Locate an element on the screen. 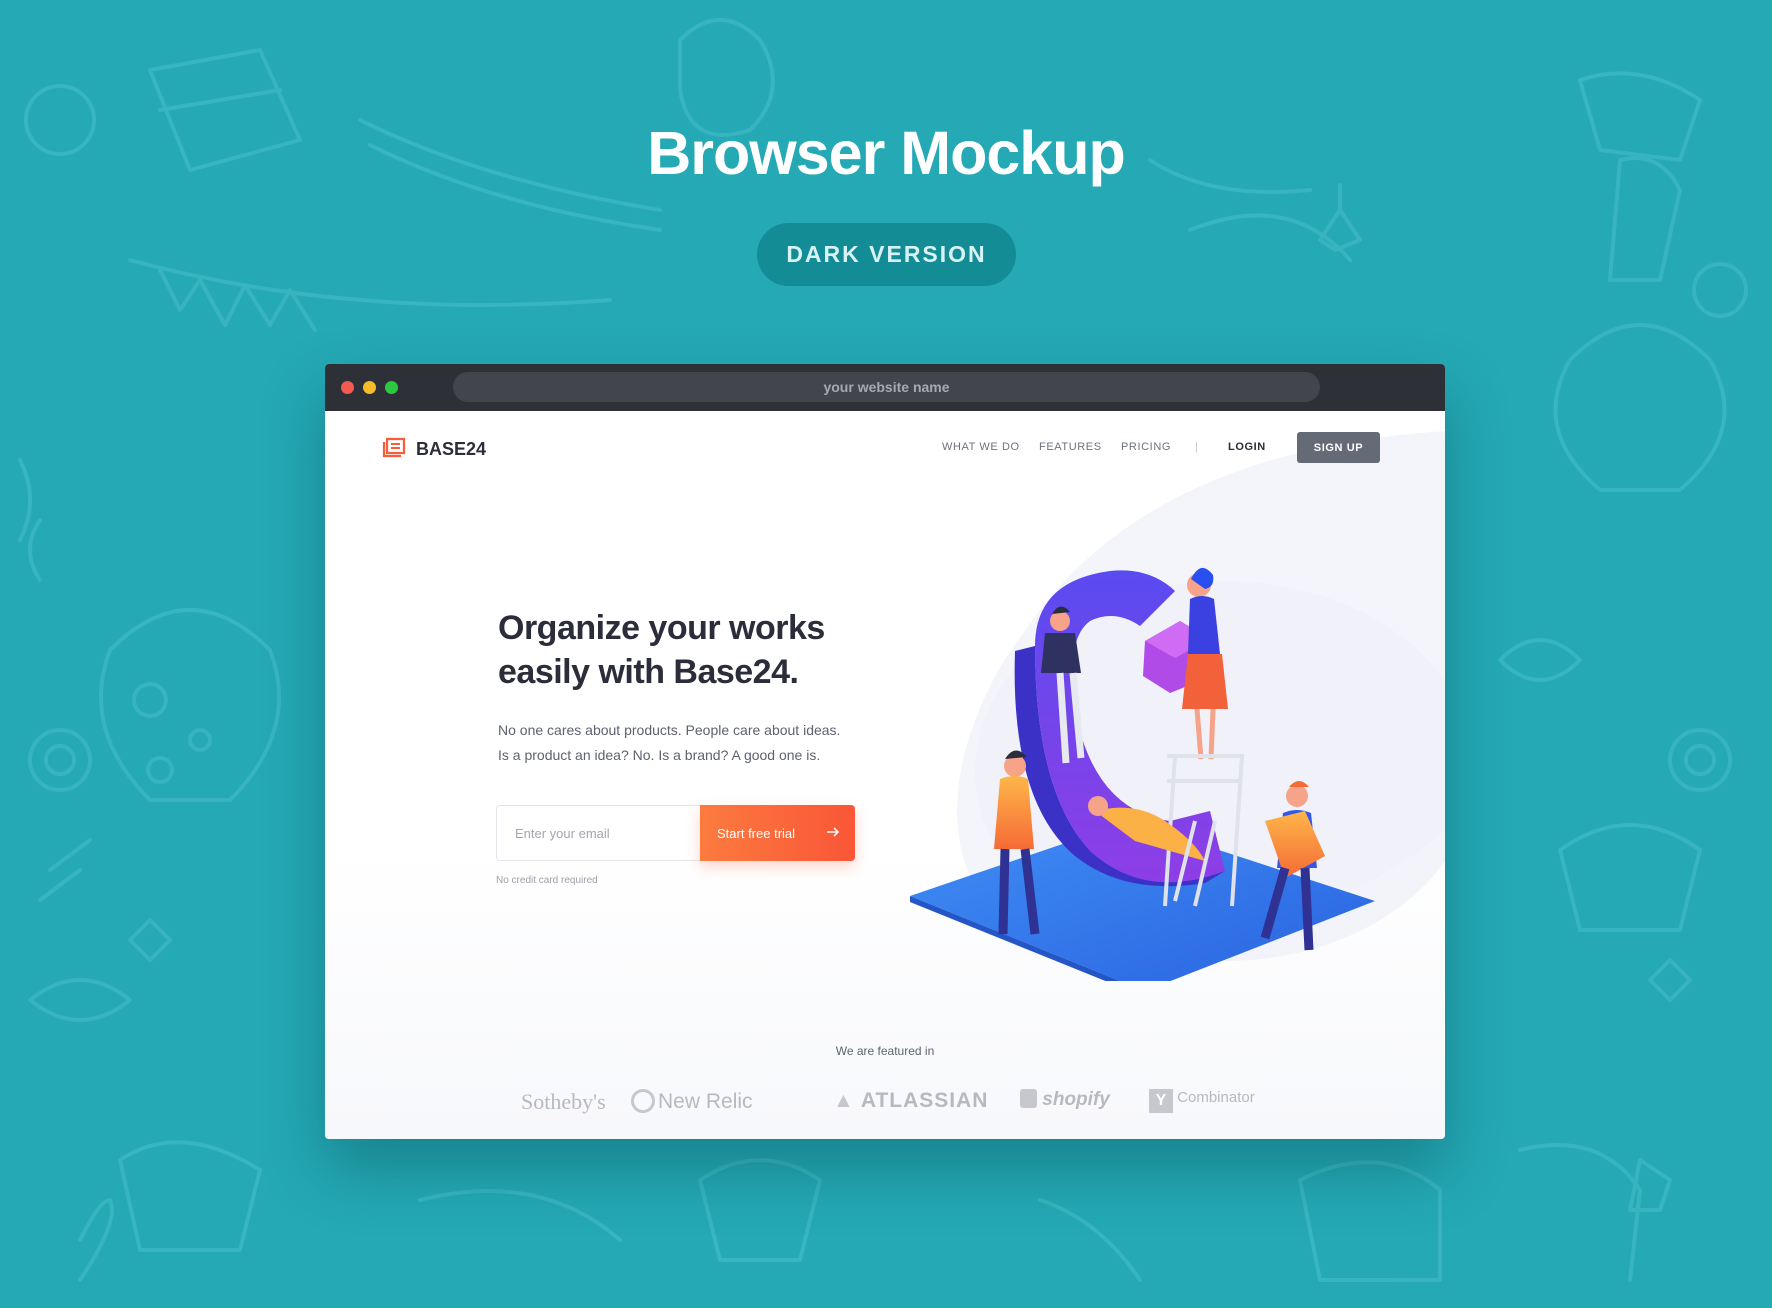 This screenshot has width=1772, height=1308. atlassian-icon: ▲ is located at coordinates (844, 1100).